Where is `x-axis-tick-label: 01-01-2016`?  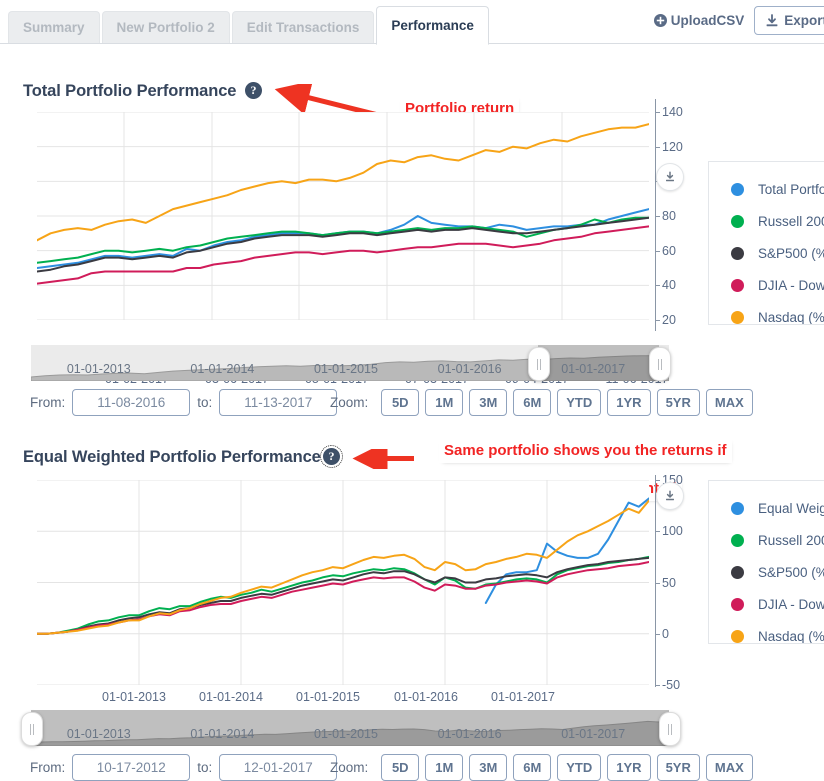
x-axis-tick-label: 01-01-2016 is located at coordinates (426, 697).